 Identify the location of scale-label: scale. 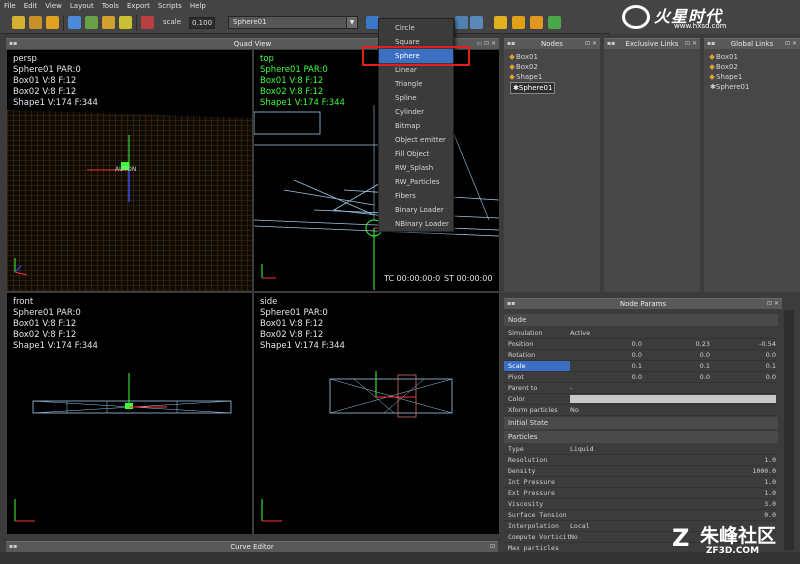
(172, 22).